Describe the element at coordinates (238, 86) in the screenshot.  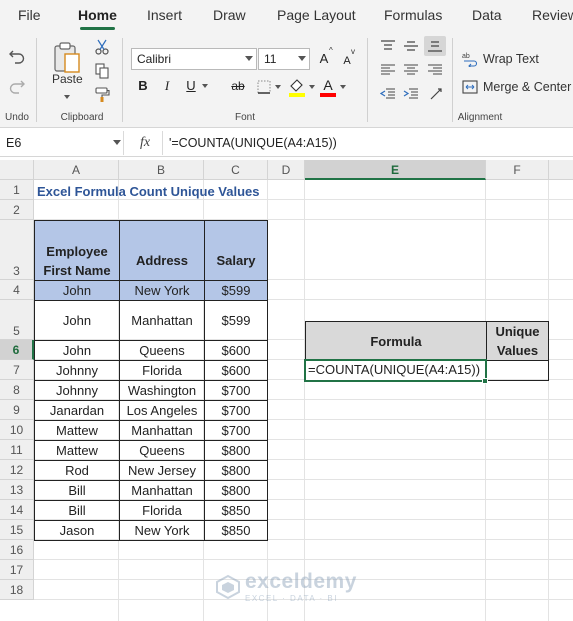
I see `strikethrough-button: ab` at that location.